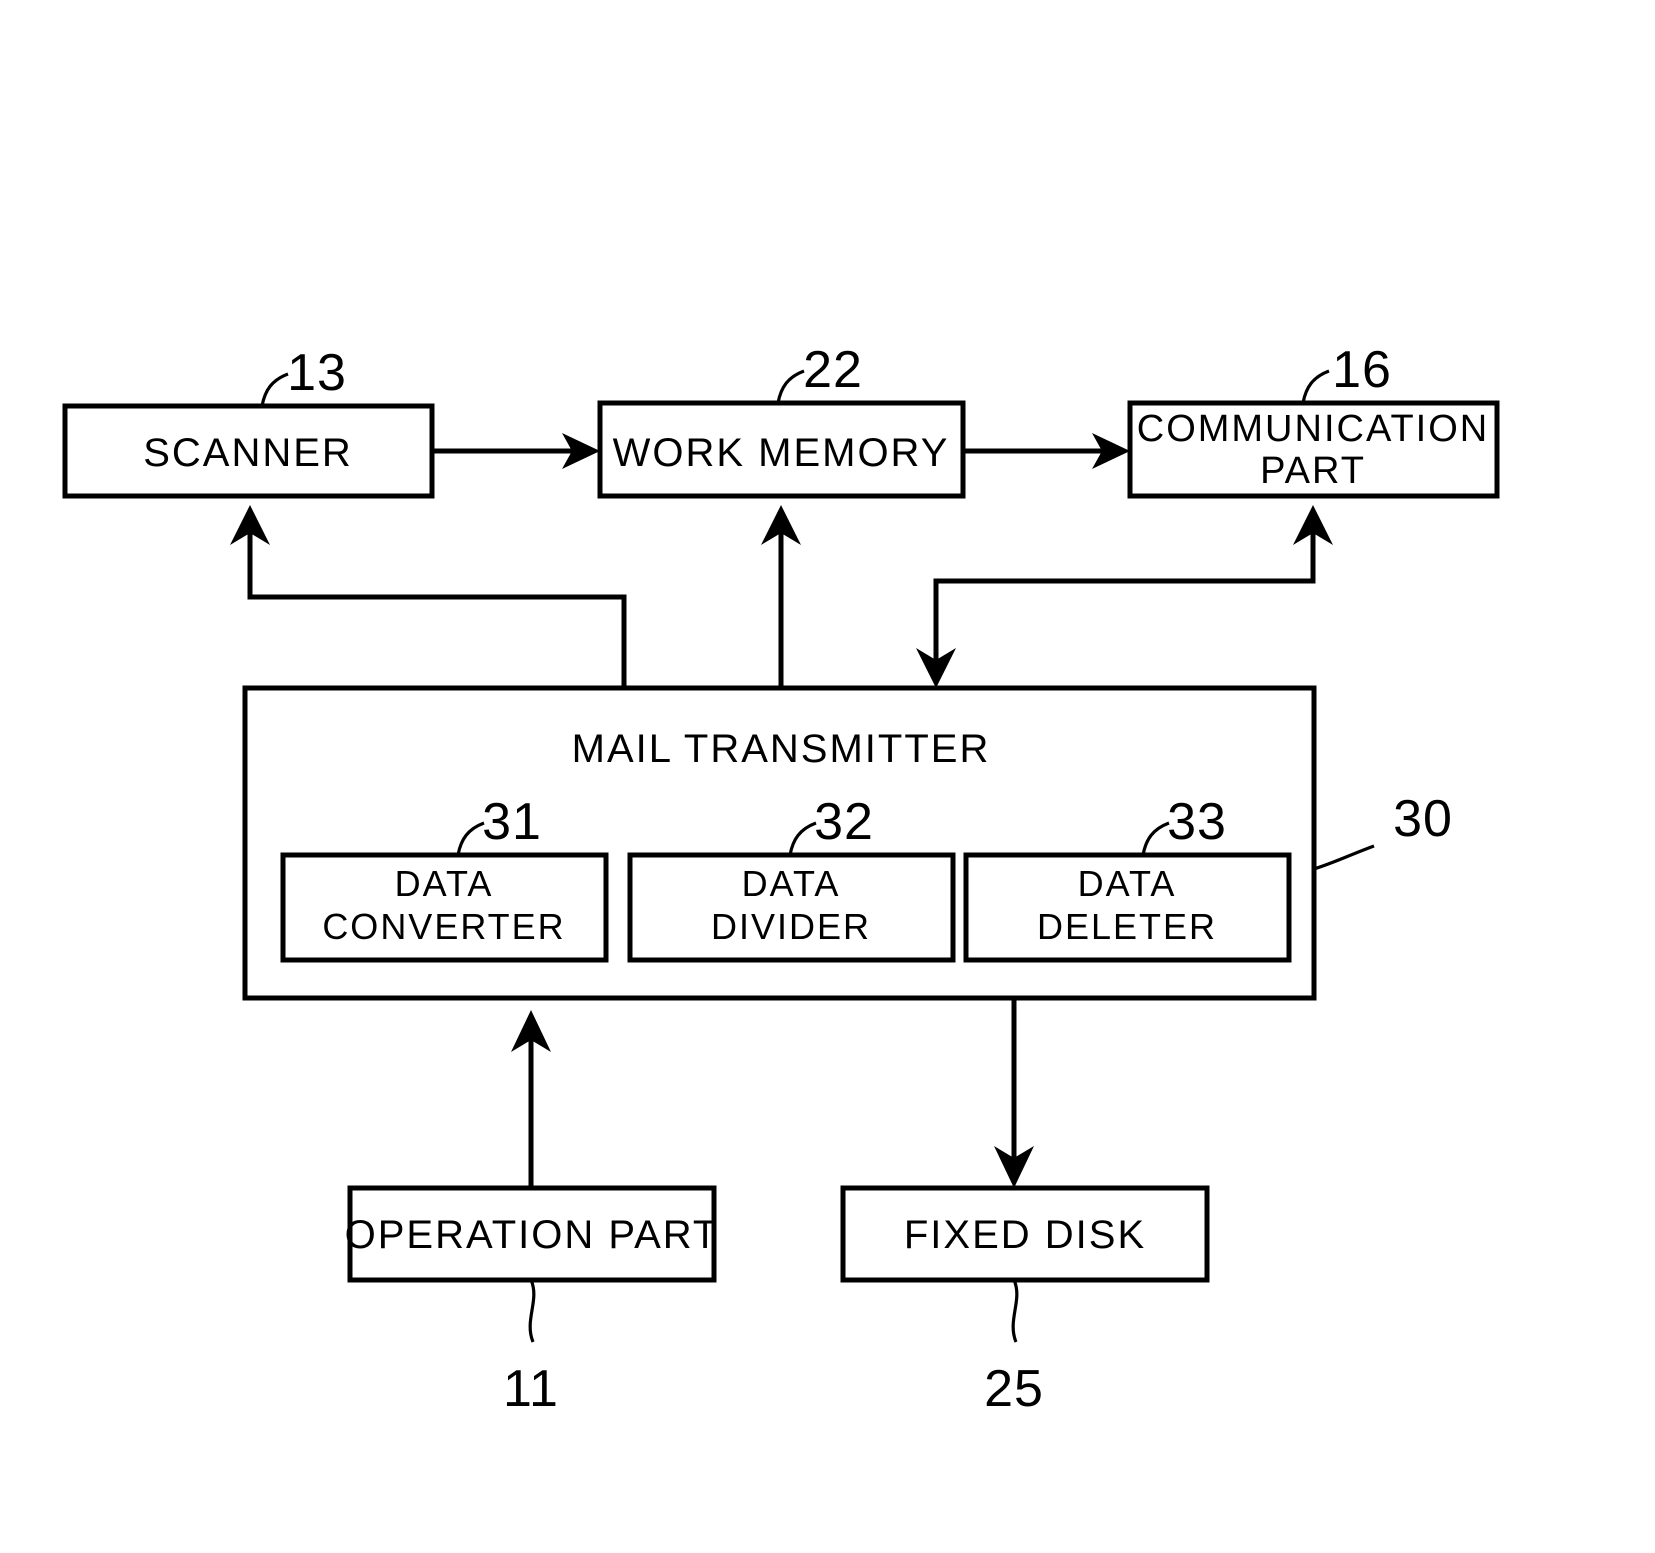  Describe the element at coordinates (1014, 1389) in the screenshot. I see `ref-number-25: 25` at that location.